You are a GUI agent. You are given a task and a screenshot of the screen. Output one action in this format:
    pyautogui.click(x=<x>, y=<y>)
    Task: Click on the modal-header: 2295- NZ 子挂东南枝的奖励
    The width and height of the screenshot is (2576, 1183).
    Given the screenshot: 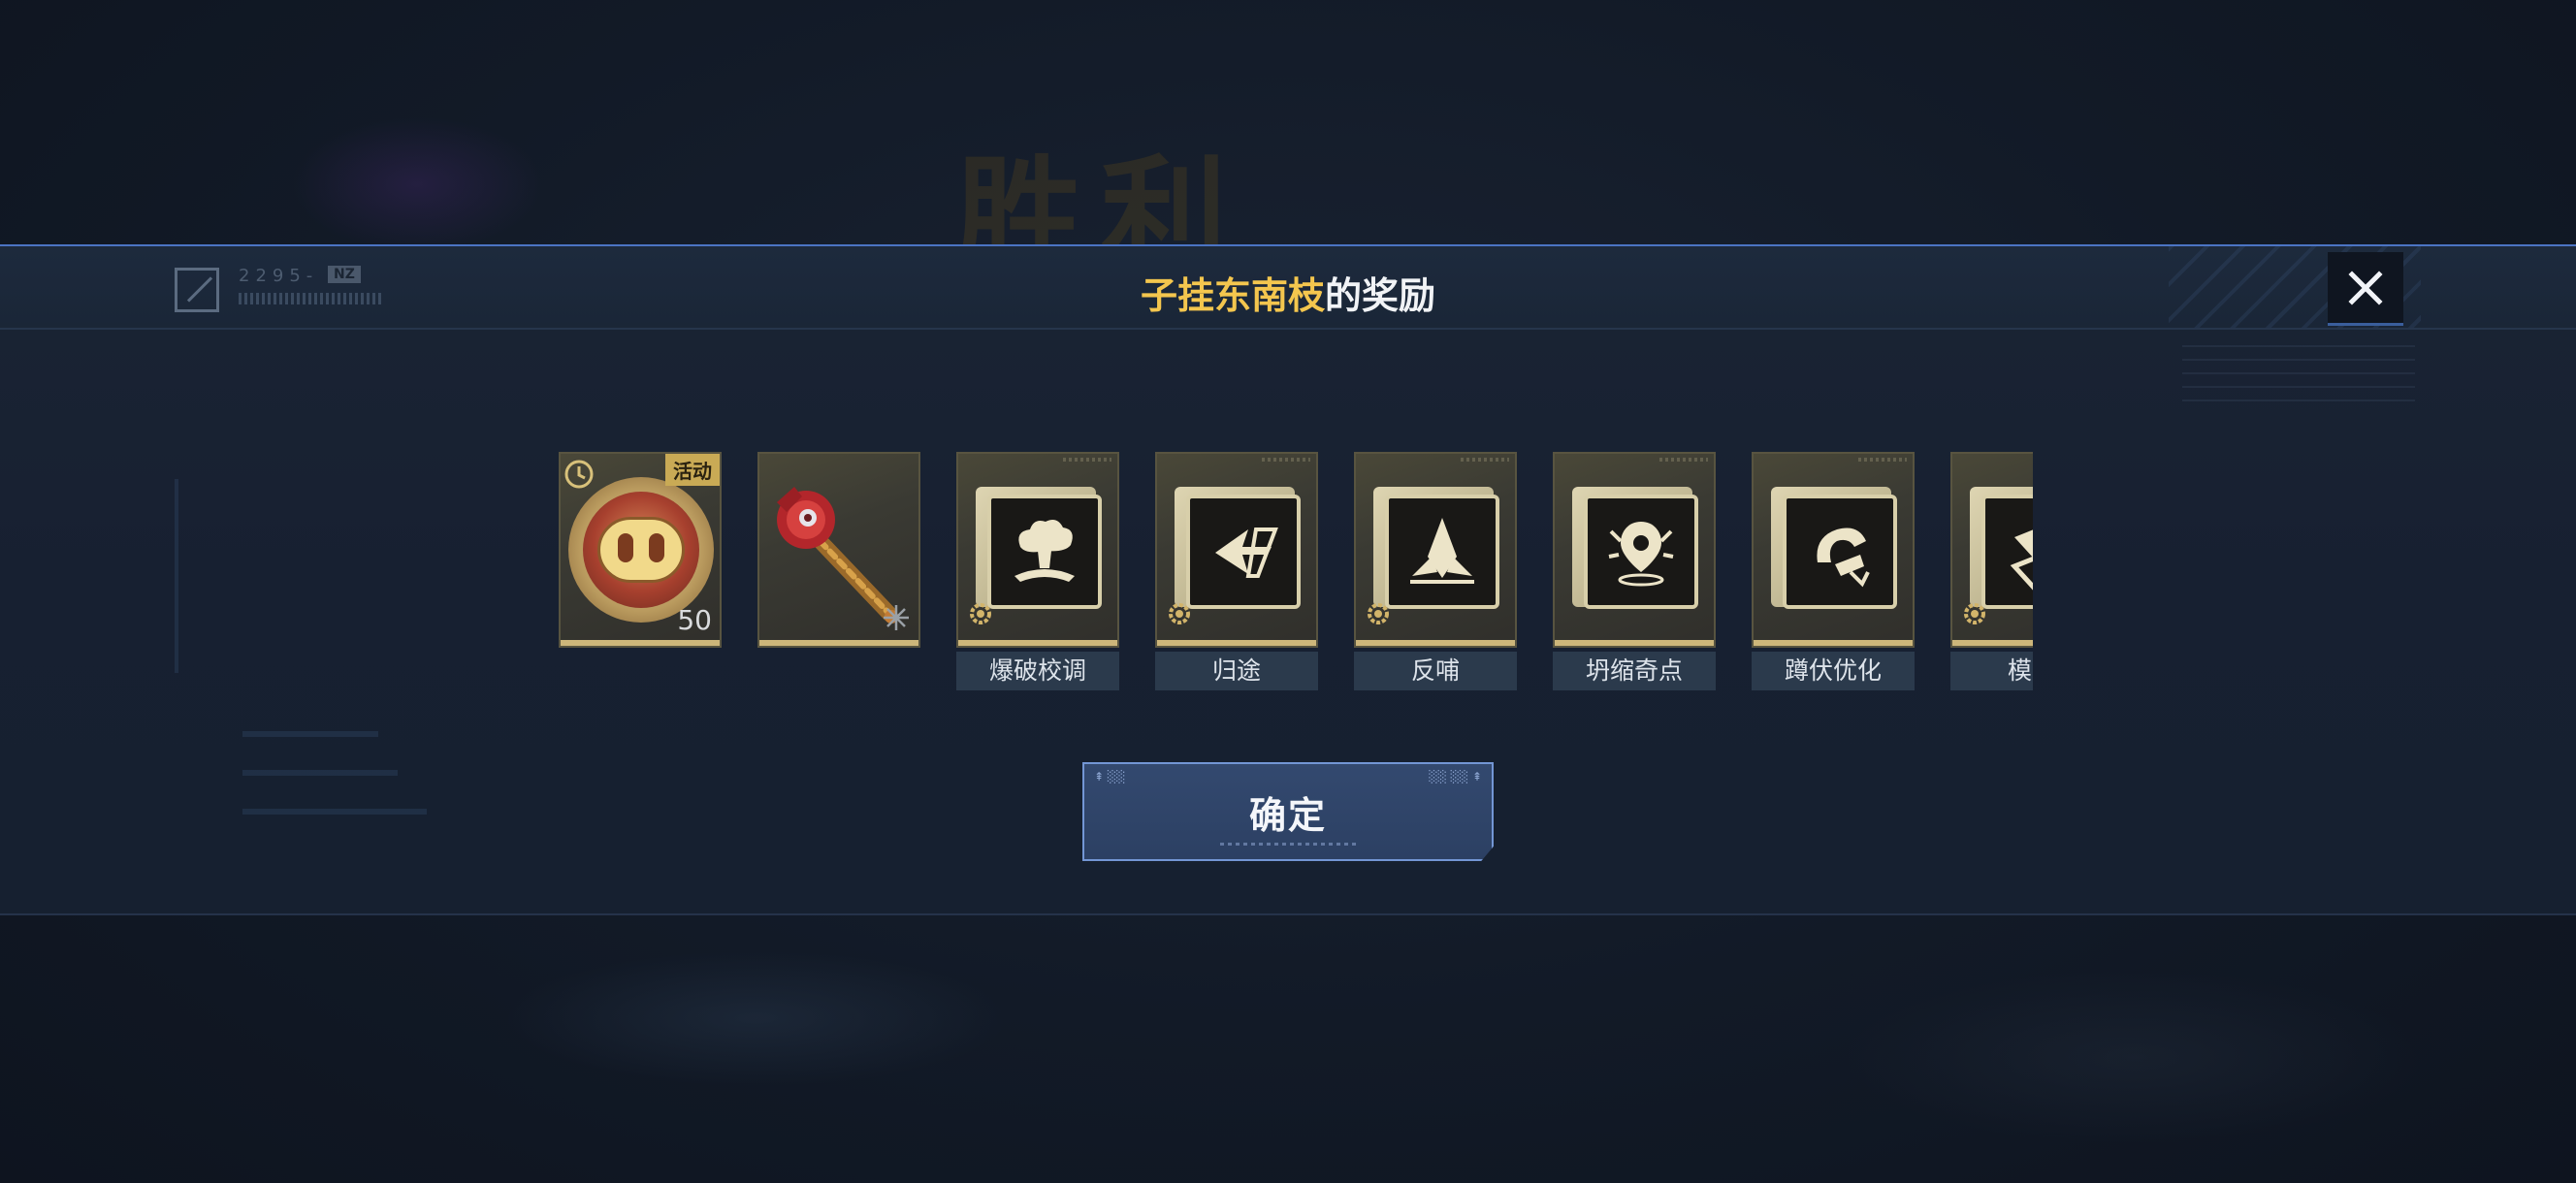 What is the action you would take?
    pyautogui.click(x=1288, y=288)
    